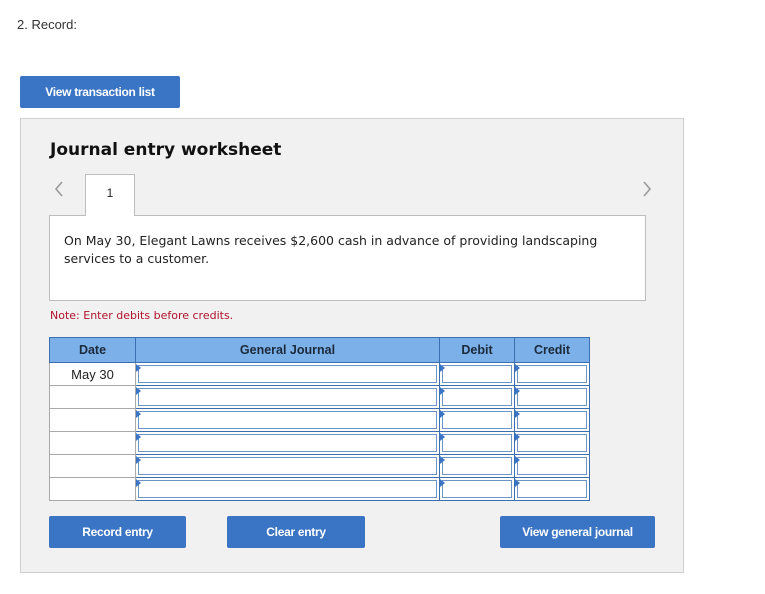  I want to click on view-transaction-list-button: View transaction list, so click(100, 92).